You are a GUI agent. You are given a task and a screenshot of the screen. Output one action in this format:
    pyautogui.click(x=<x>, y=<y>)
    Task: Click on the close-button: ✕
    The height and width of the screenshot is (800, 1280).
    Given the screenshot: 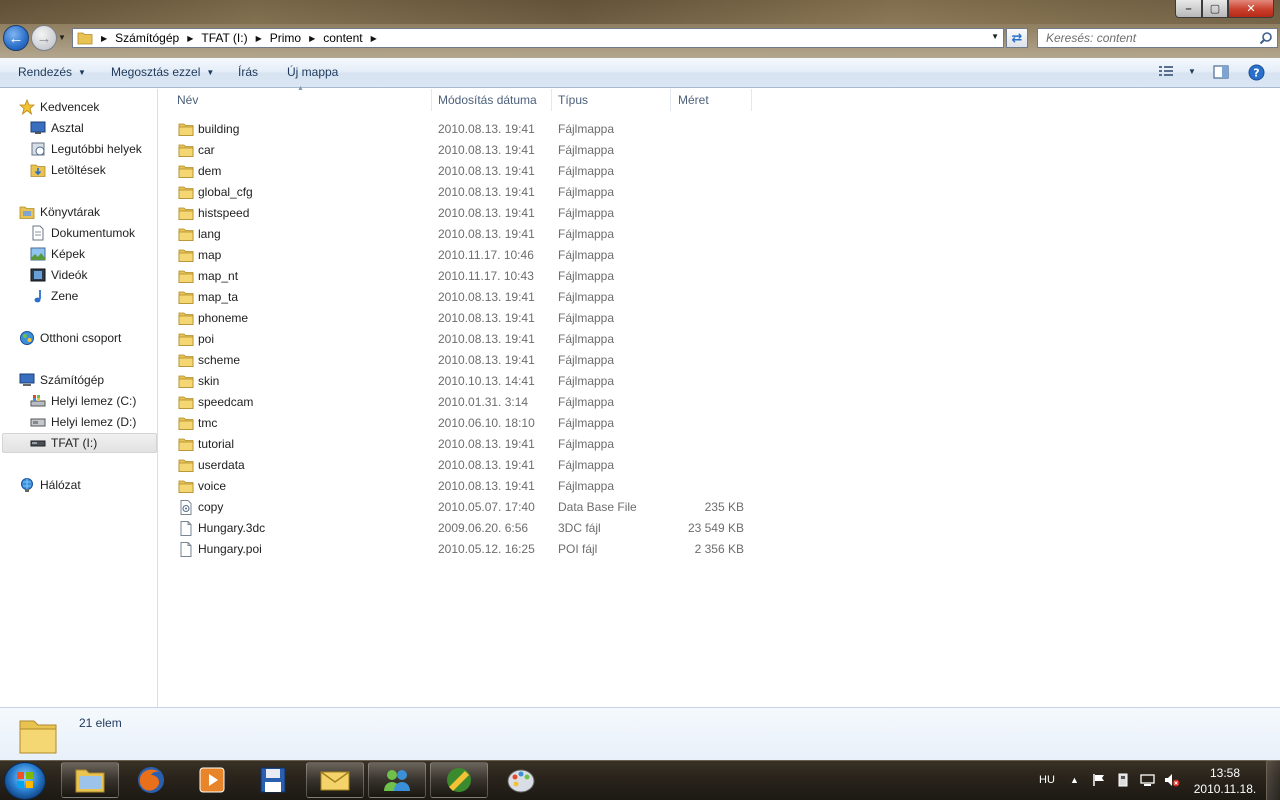 What is the action you would take?
    pyautogui.click(x=1251, y=9)
    